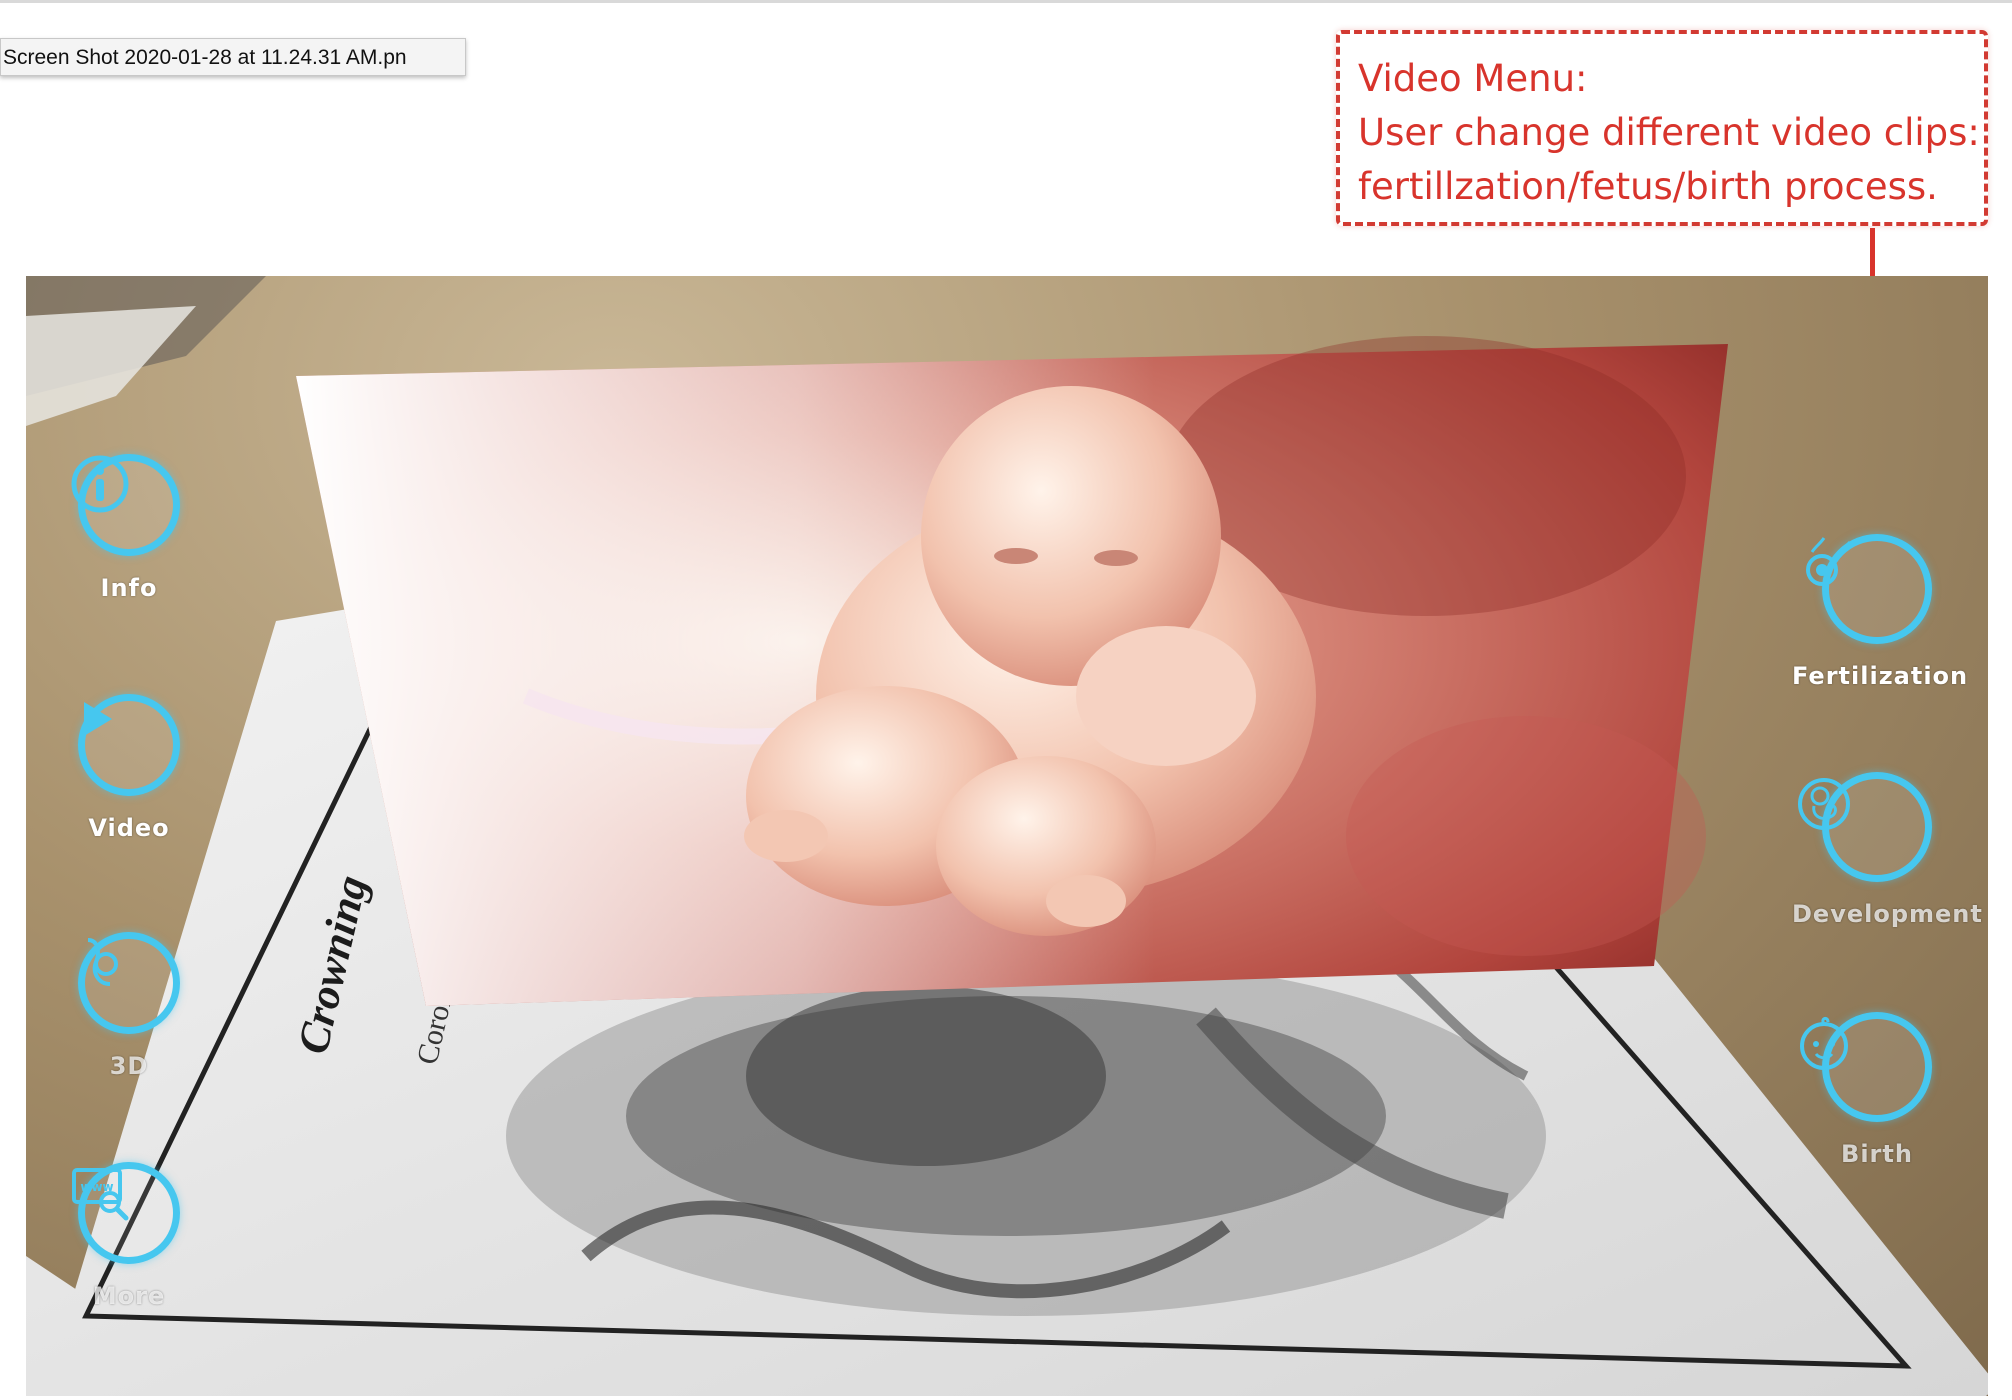  Describe the element at coordinates (1865, 827) in the screenshot. I see `fetus-icon` at that location.